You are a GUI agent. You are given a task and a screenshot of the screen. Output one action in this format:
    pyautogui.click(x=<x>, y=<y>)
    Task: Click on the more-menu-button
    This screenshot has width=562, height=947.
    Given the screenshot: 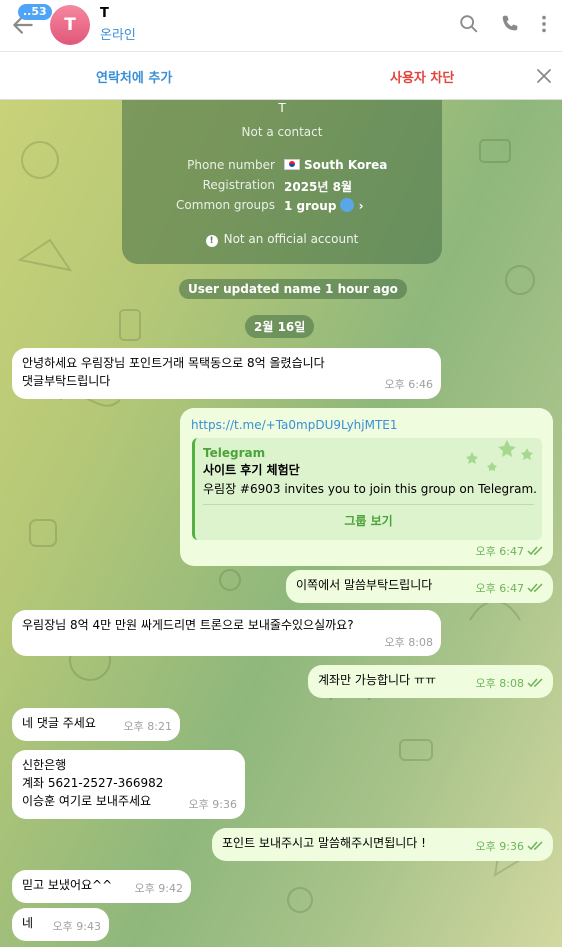 What is the action you would take?
    pyautogui.click(x=545, y=25)
    